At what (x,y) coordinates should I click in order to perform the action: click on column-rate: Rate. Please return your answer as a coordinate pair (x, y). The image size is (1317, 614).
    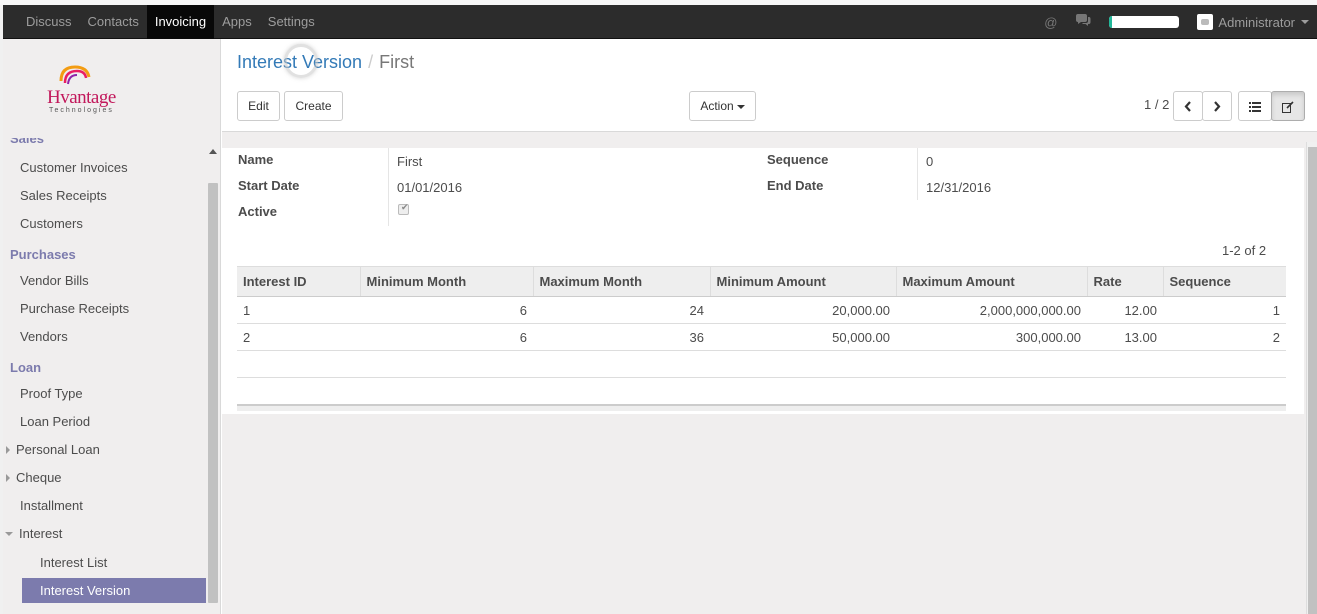
    Looking at the image, I should click on (1124, 281).